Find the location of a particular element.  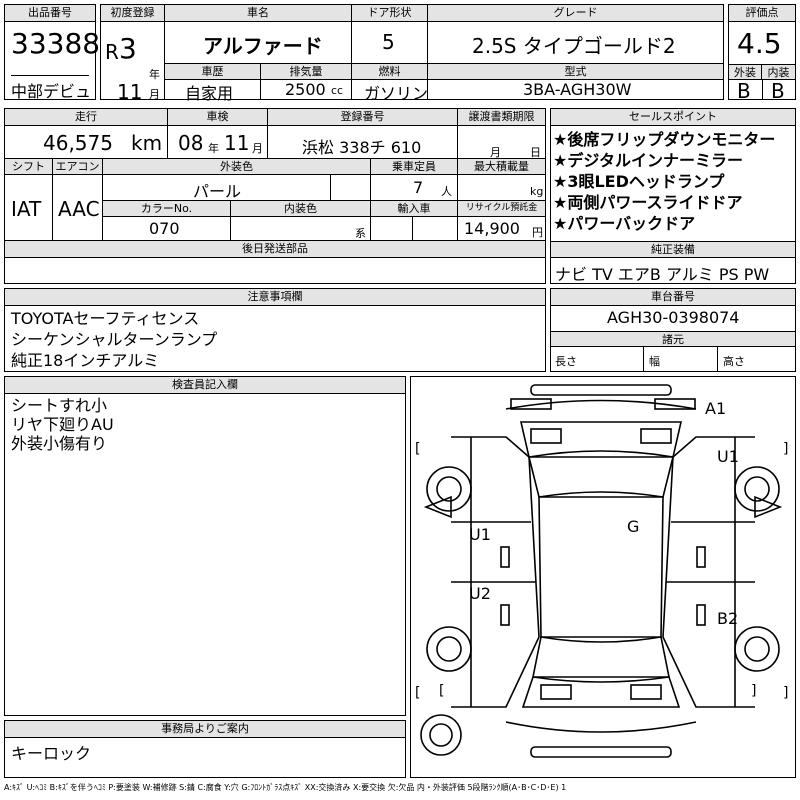

inspector-line: 外装小傷有り is located at coordinates (59, 443).